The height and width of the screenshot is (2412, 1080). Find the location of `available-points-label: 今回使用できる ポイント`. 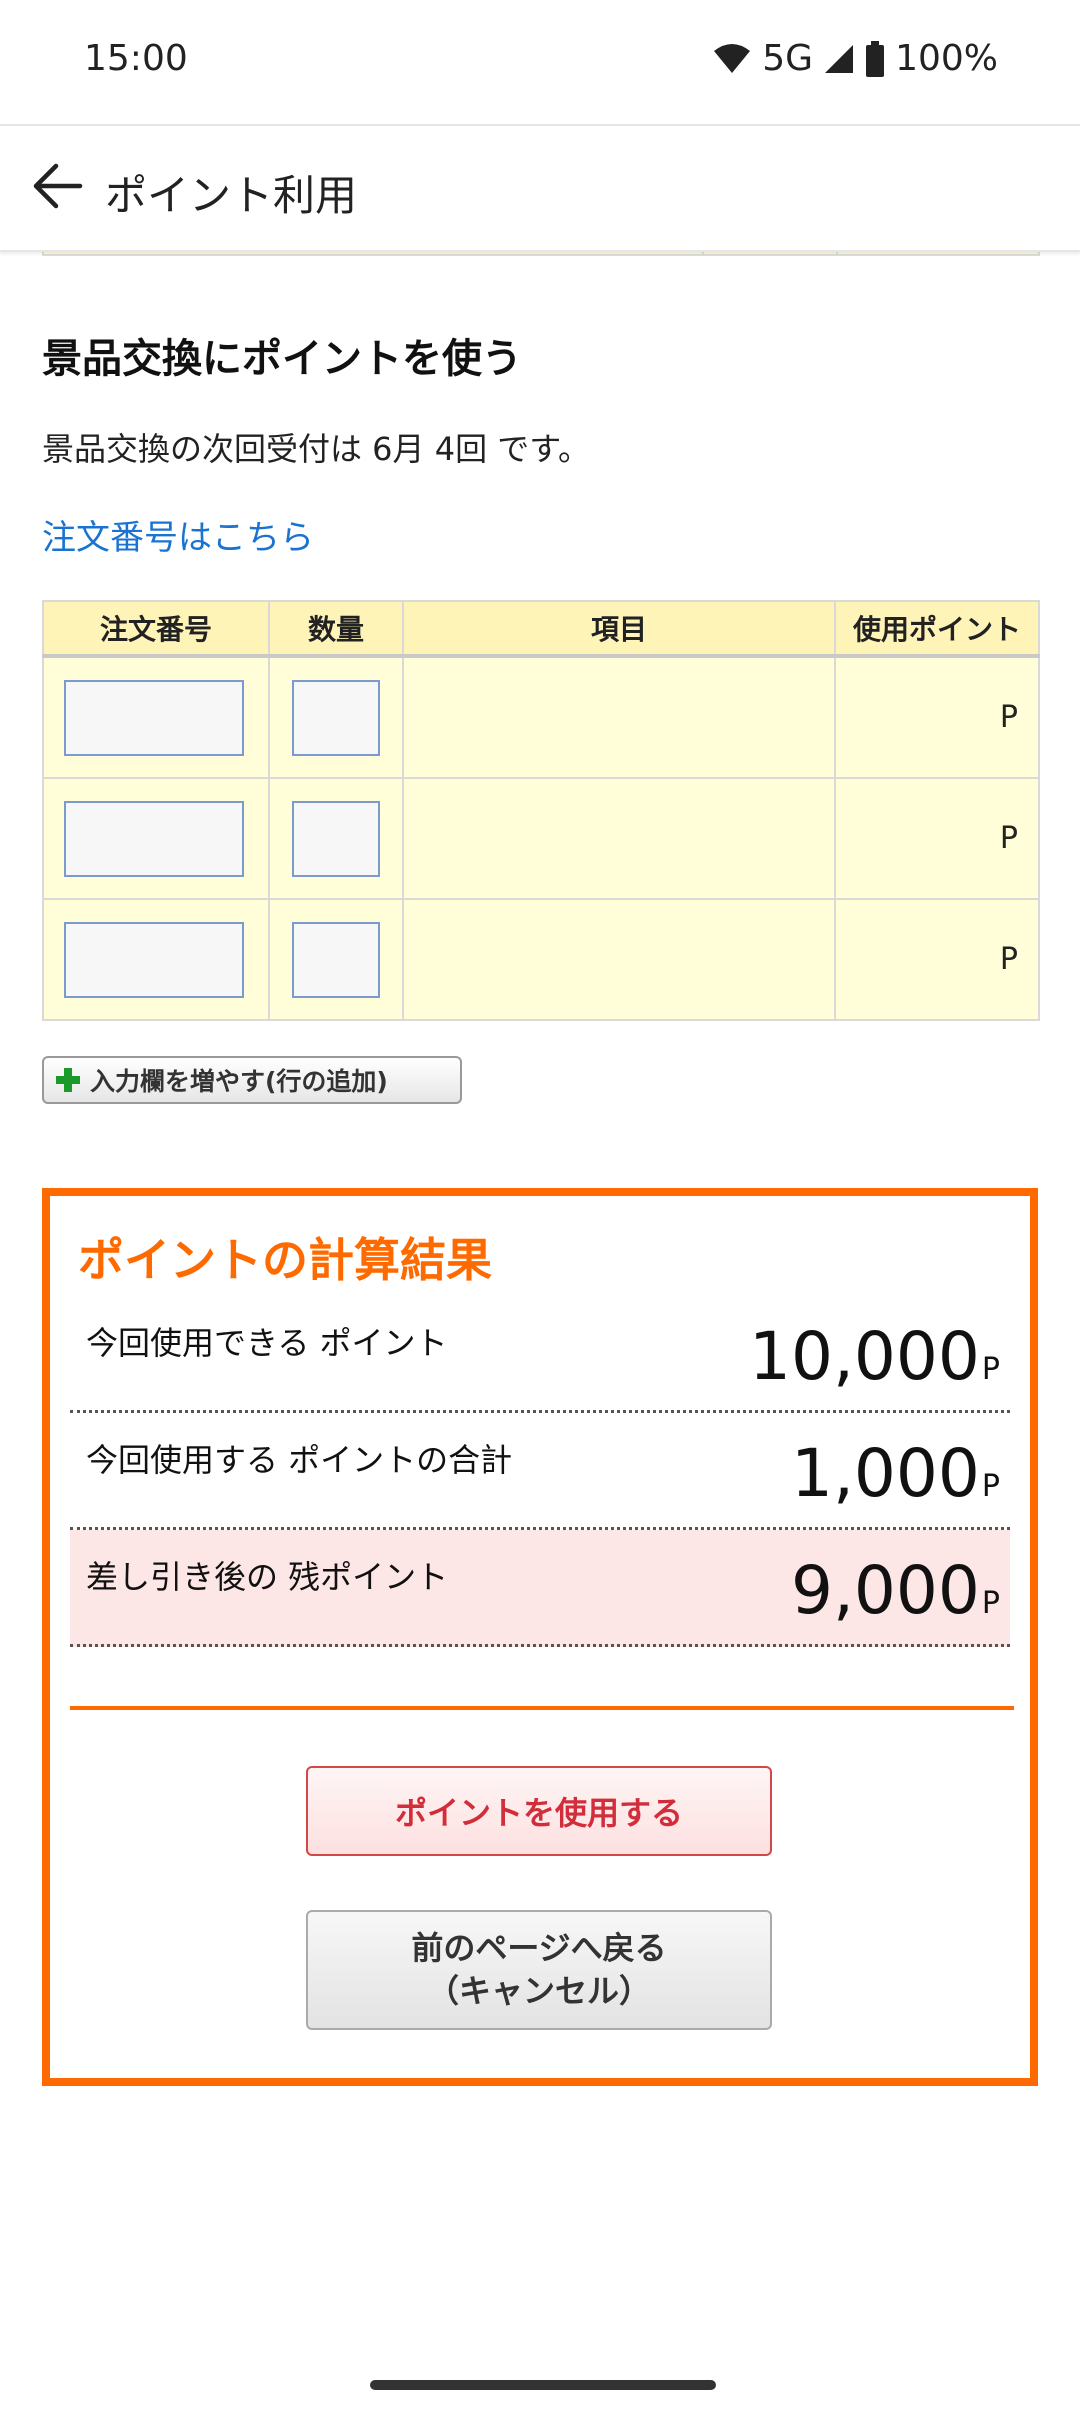

available-points-label: 今回使用できる ポイント is located at coordinates (267, 1343).